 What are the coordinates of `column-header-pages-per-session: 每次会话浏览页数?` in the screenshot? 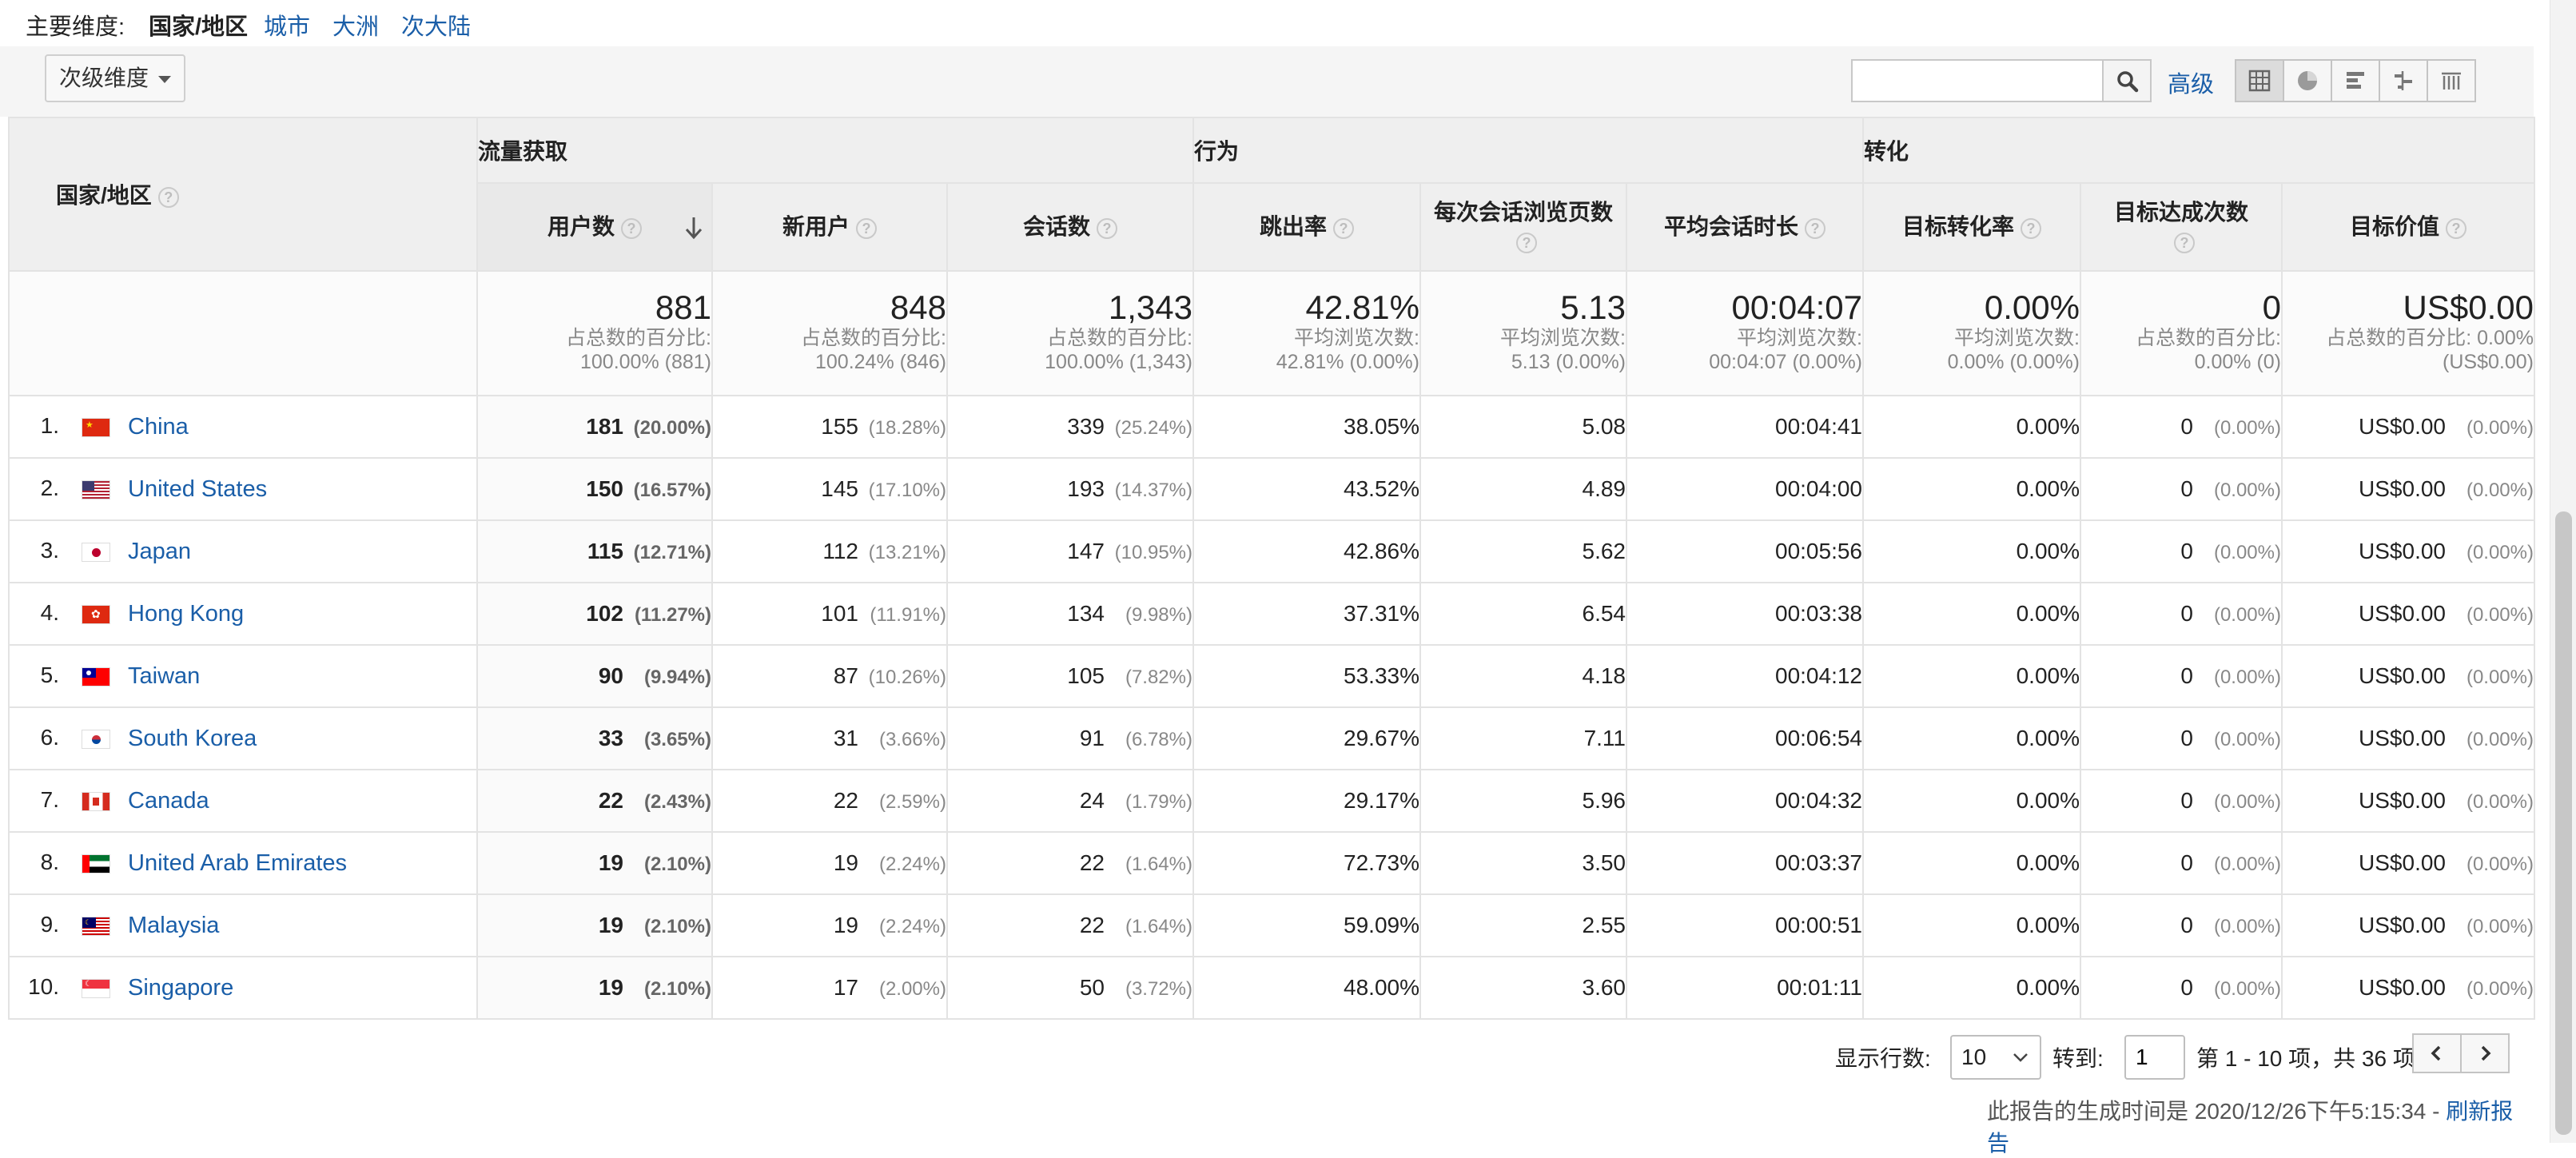 It's located at (1523, 227).